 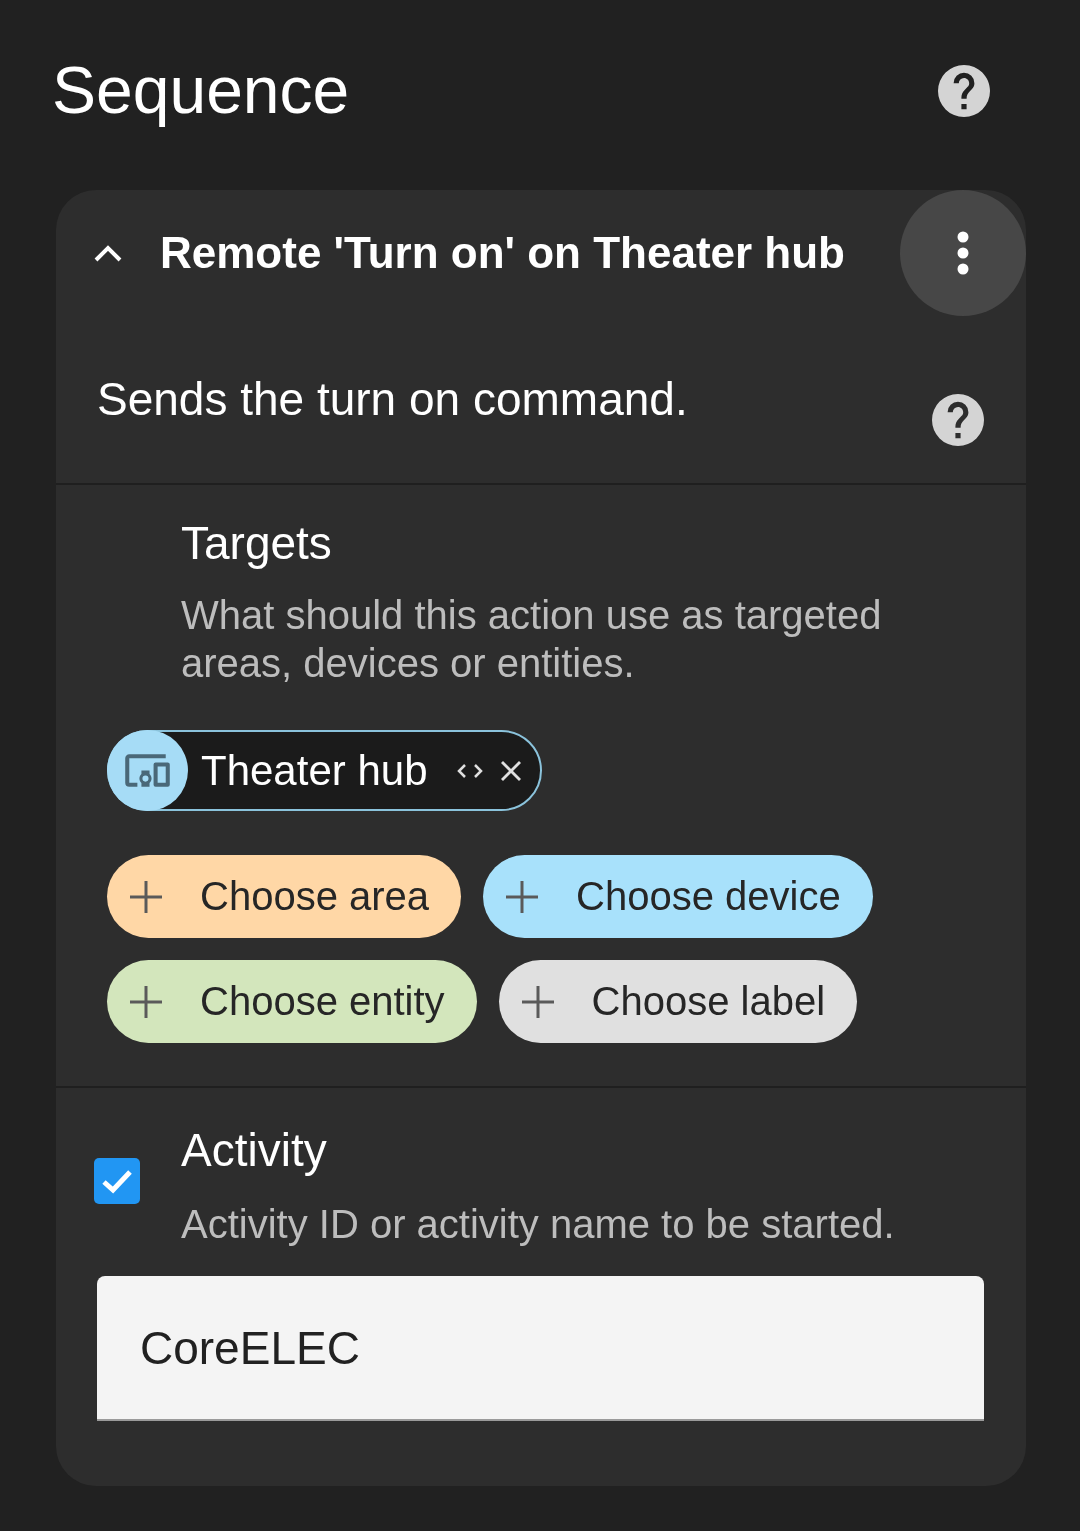 What do you see at coordinates (324, 770) in the screenshot?
I see `target-chip: Theater hub` at bounding box center [324, 770].